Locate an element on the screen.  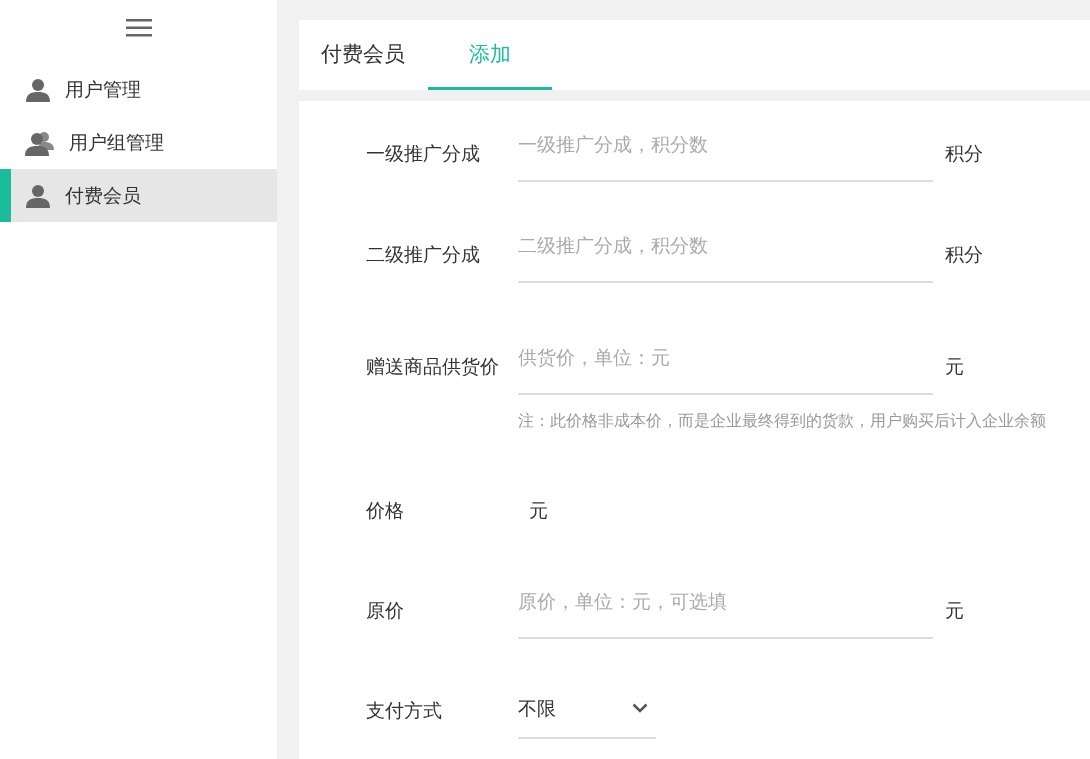
menu-icon is located at coordinates (138, 27).